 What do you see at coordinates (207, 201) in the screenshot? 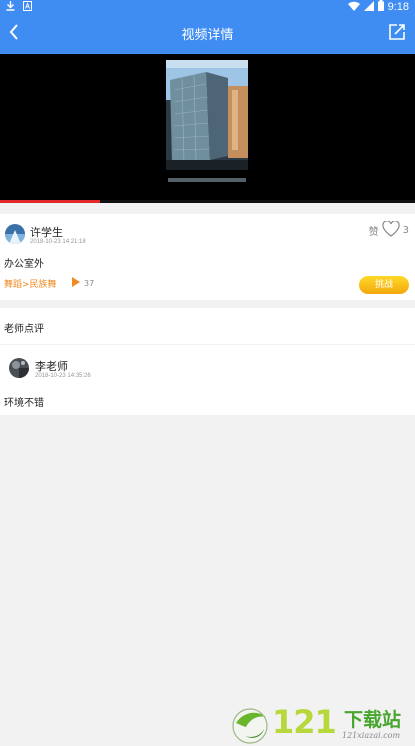
I see `video-progress-bar` at bounding box center [207, 201].